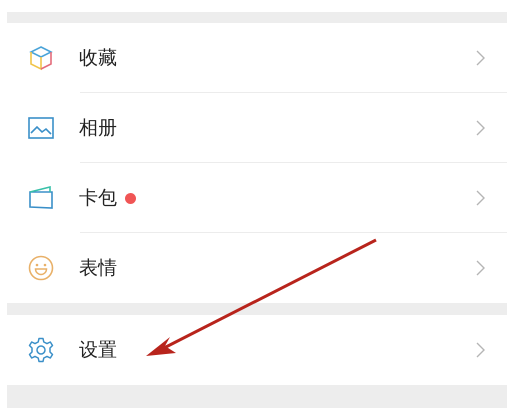 The image size is (514, 408). Describe the element at coordinates (41, 350) in the screenshot. I see `settings-icon` at that location.